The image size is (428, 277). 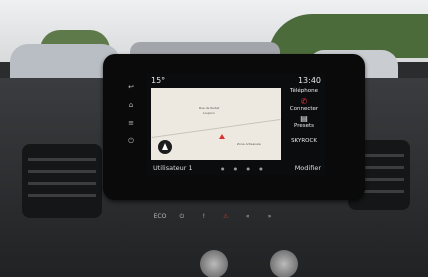 What do you see at coordinates (250, 263) in the screenshot?
I see `climate-knobs` at bounding box center [250, 263].